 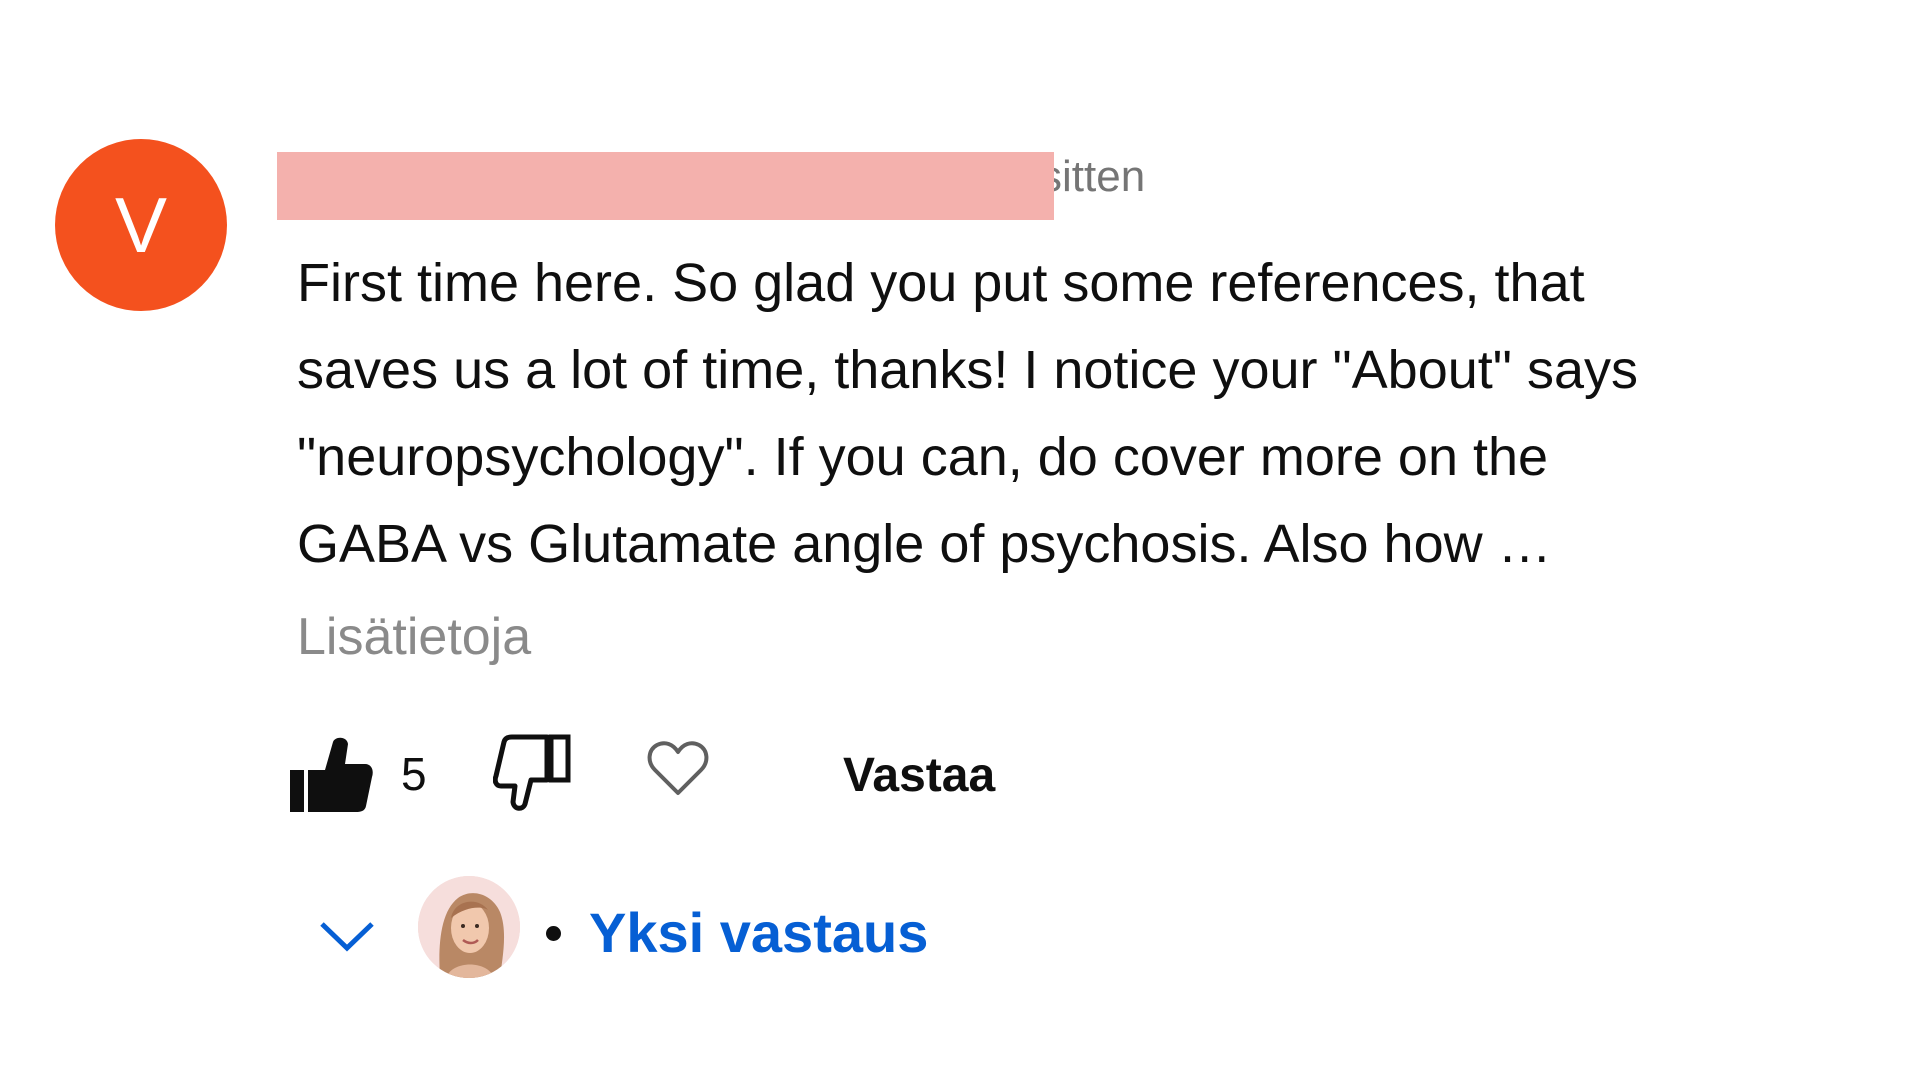 I want to click on author-avatar: V, so click(x=141, y=225).